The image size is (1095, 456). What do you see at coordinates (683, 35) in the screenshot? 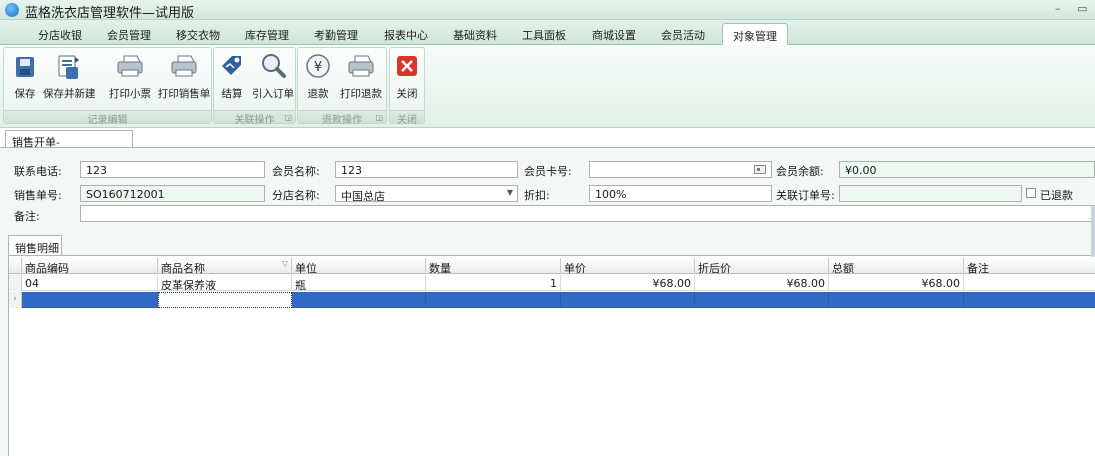
I see `menu-tab-member-activities: 会员活动` at bounding box center [683, 35].